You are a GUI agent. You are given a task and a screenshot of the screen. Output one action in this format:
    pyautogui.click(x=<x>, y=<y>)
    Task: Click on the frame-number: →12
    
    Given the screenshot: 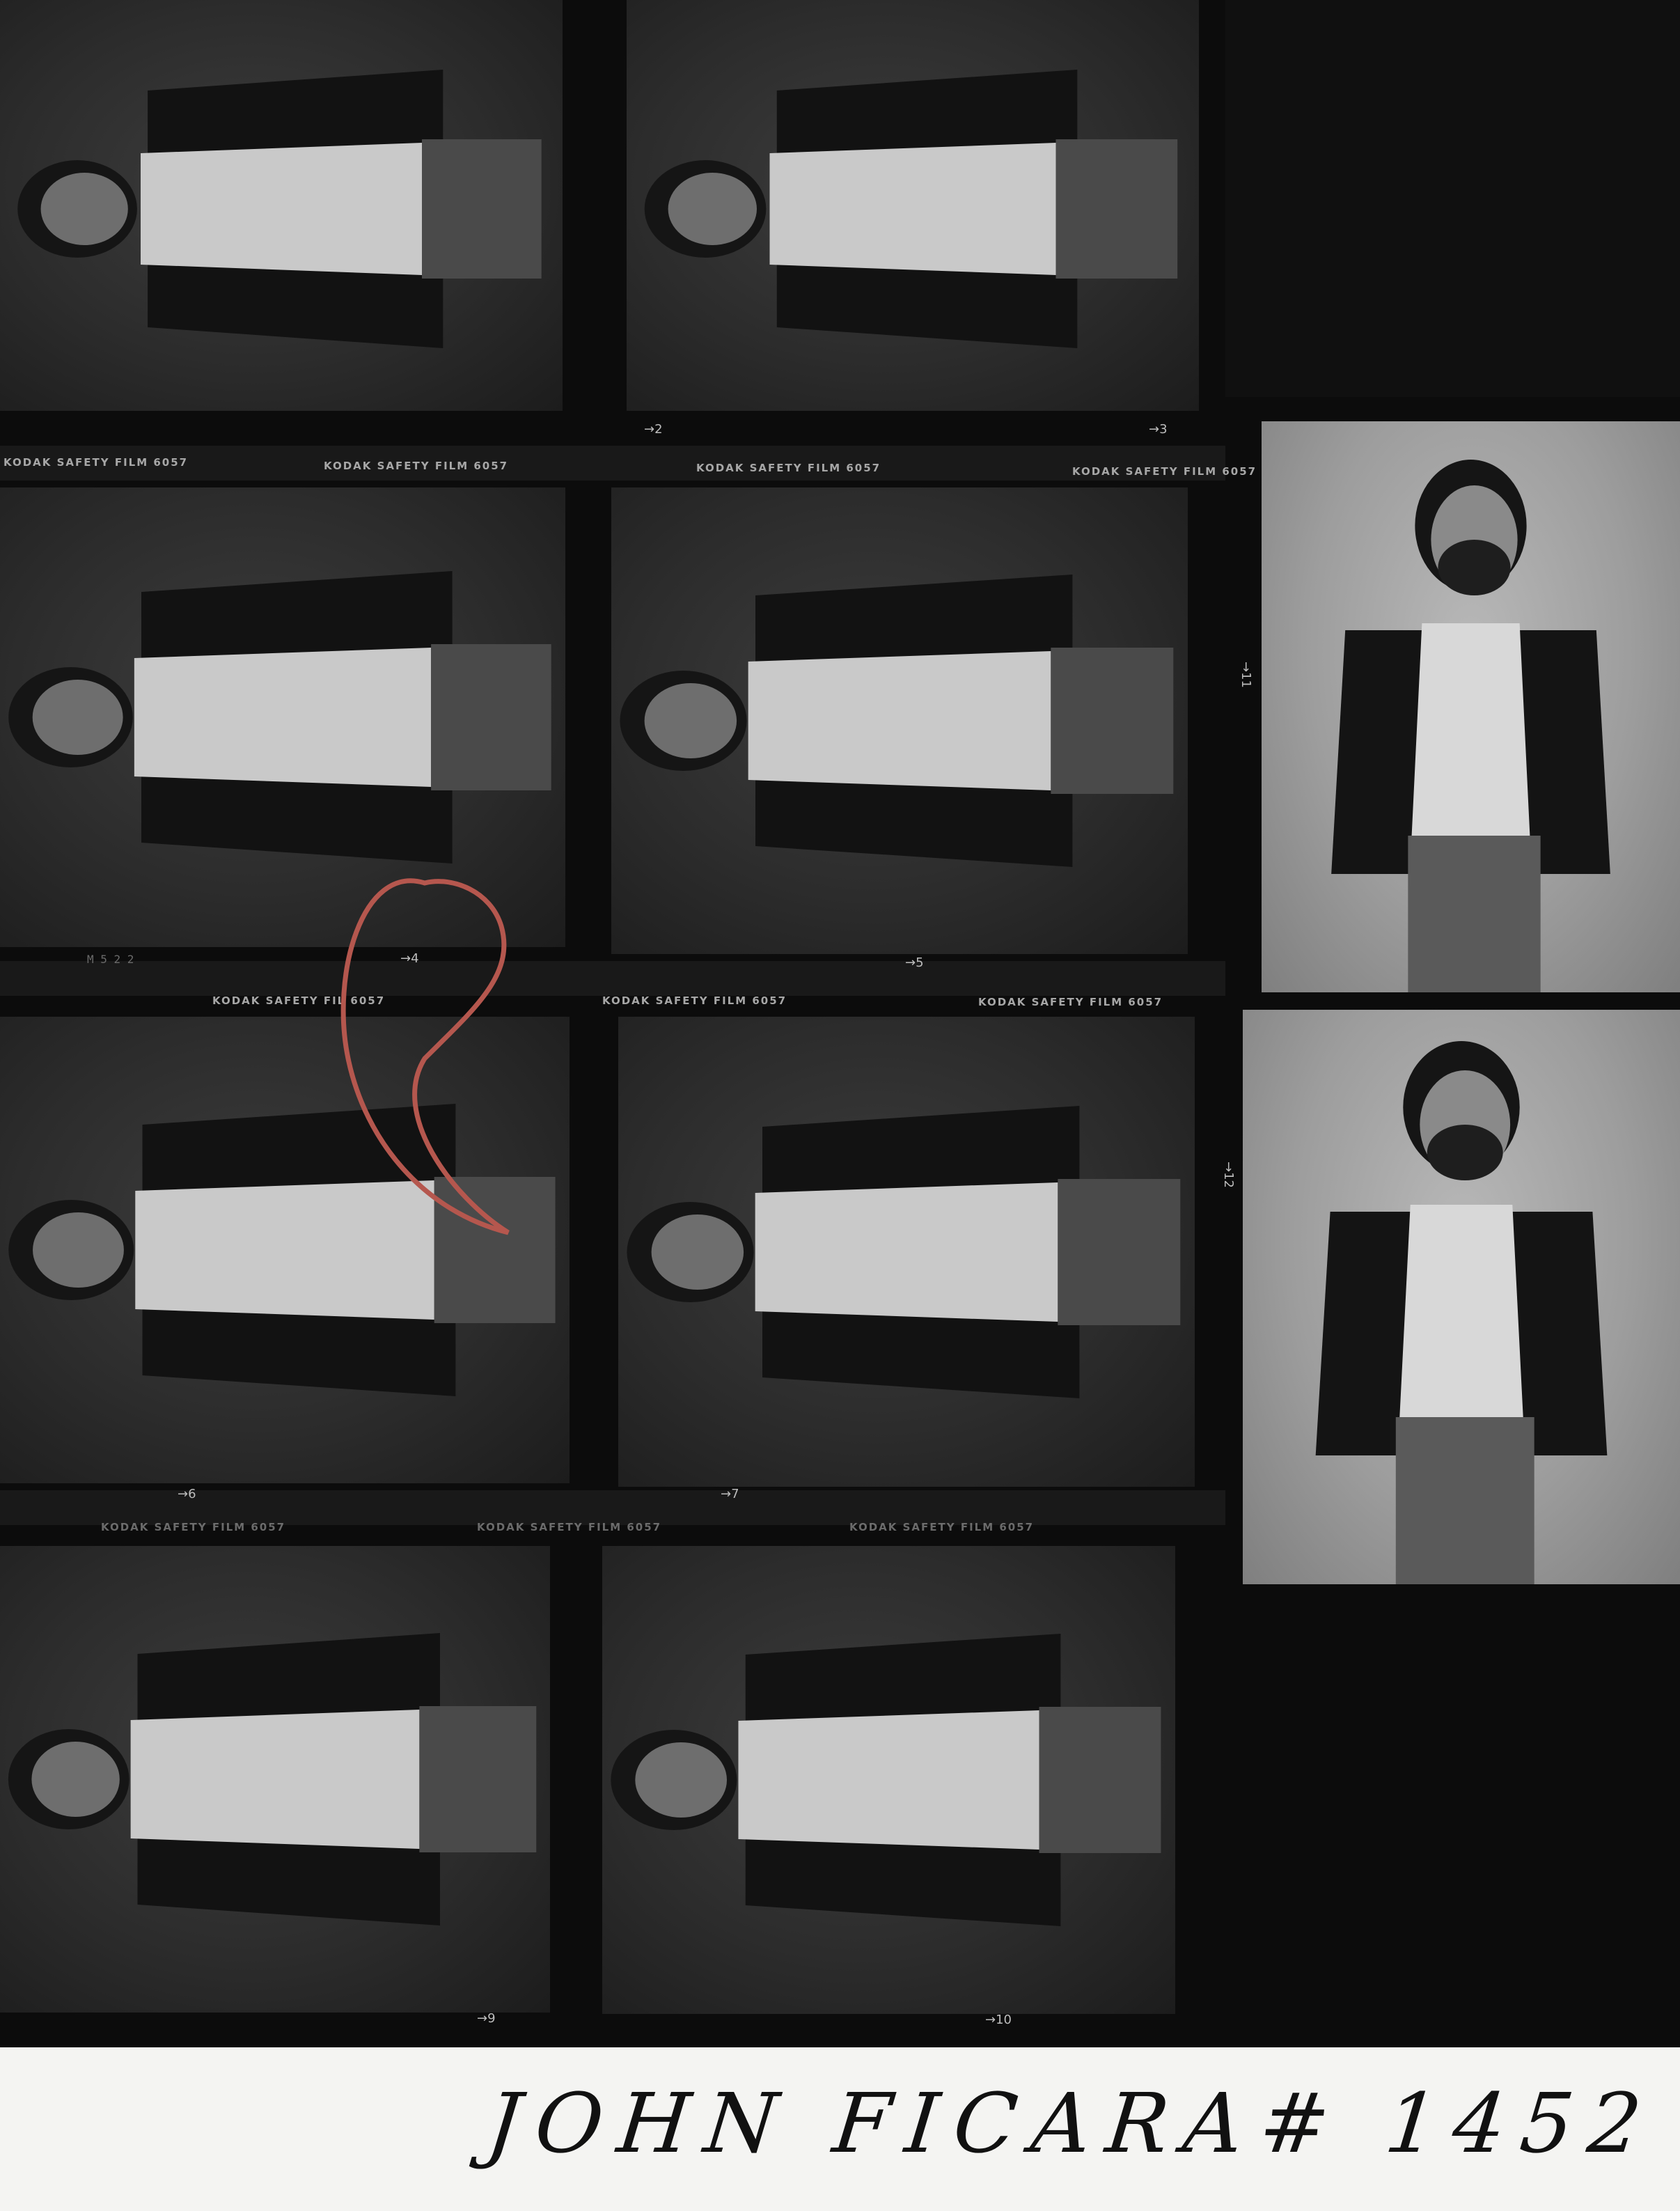 What is the action you would take?
    pyautogui.click(x=1228, y=1175)
    